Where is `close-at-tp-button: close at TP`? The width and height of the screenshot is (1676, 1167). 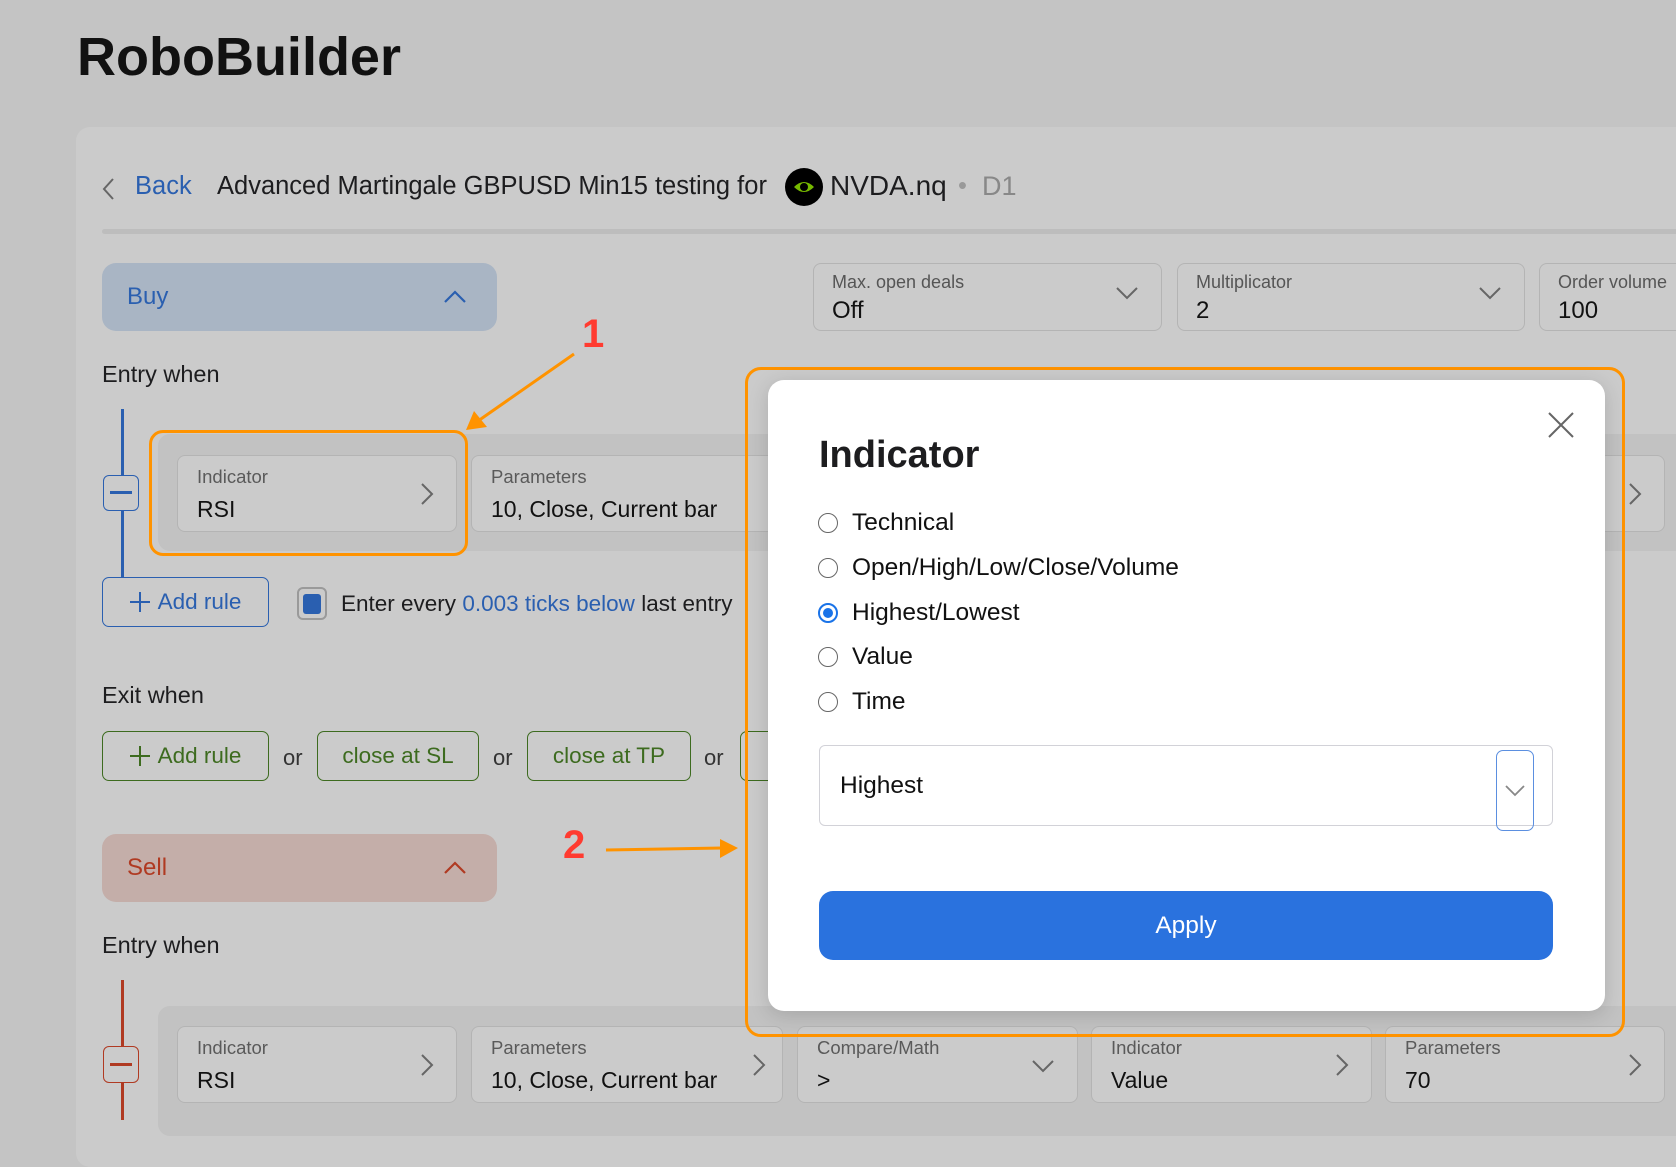 close-at-tp-button: close at TP is located at coordinates (609, 756).